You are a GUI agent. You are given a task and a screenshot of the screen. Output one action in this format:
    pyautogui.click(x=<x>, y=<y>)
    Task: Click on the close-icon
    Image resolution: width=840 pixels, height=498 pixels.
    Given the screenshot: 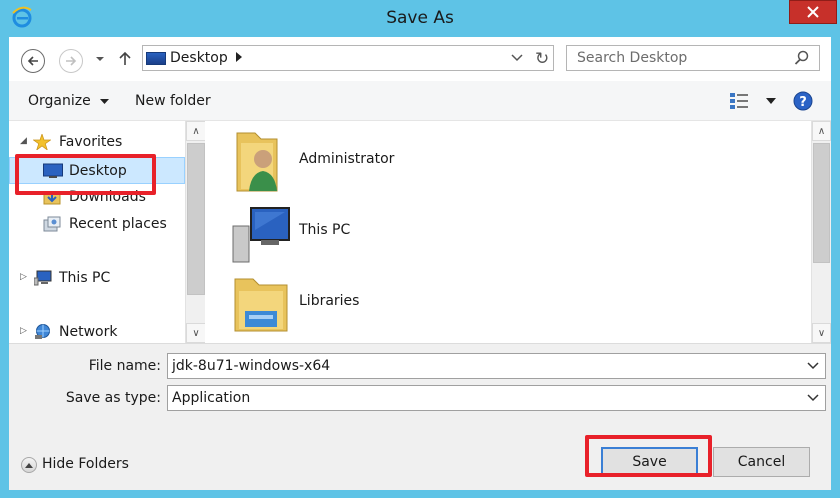 What is the action you would take?
    pyautogui.click(x=813, y=12)
    